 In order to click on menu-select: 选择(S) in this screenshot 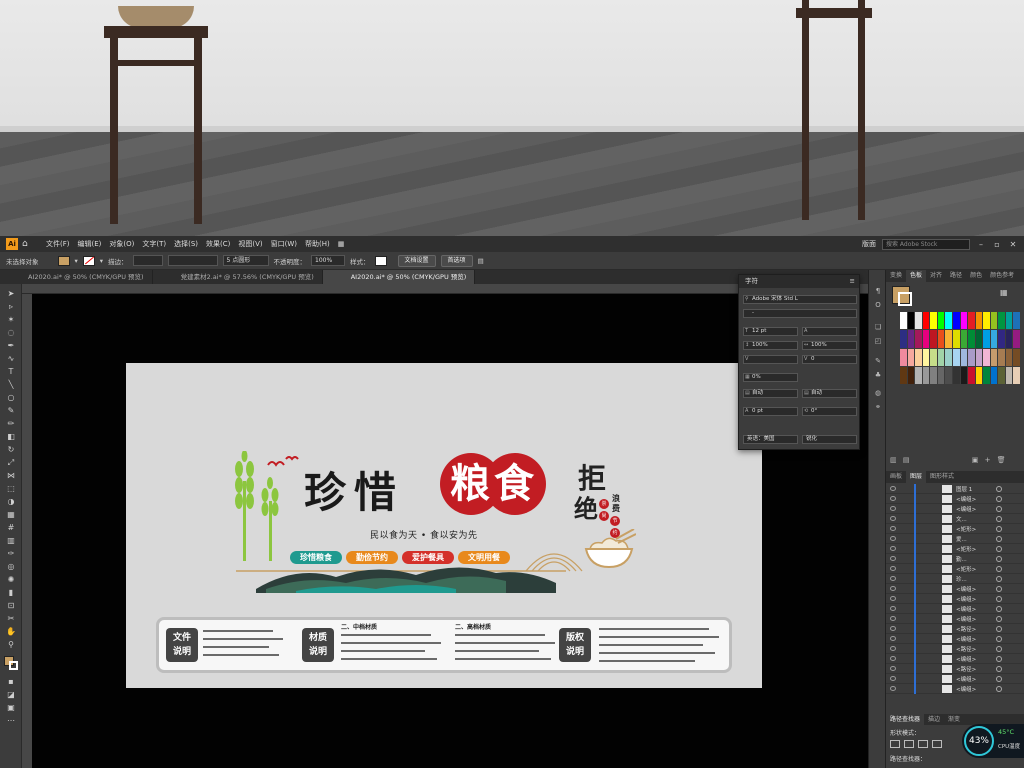, I will do `click(186, 244)`.